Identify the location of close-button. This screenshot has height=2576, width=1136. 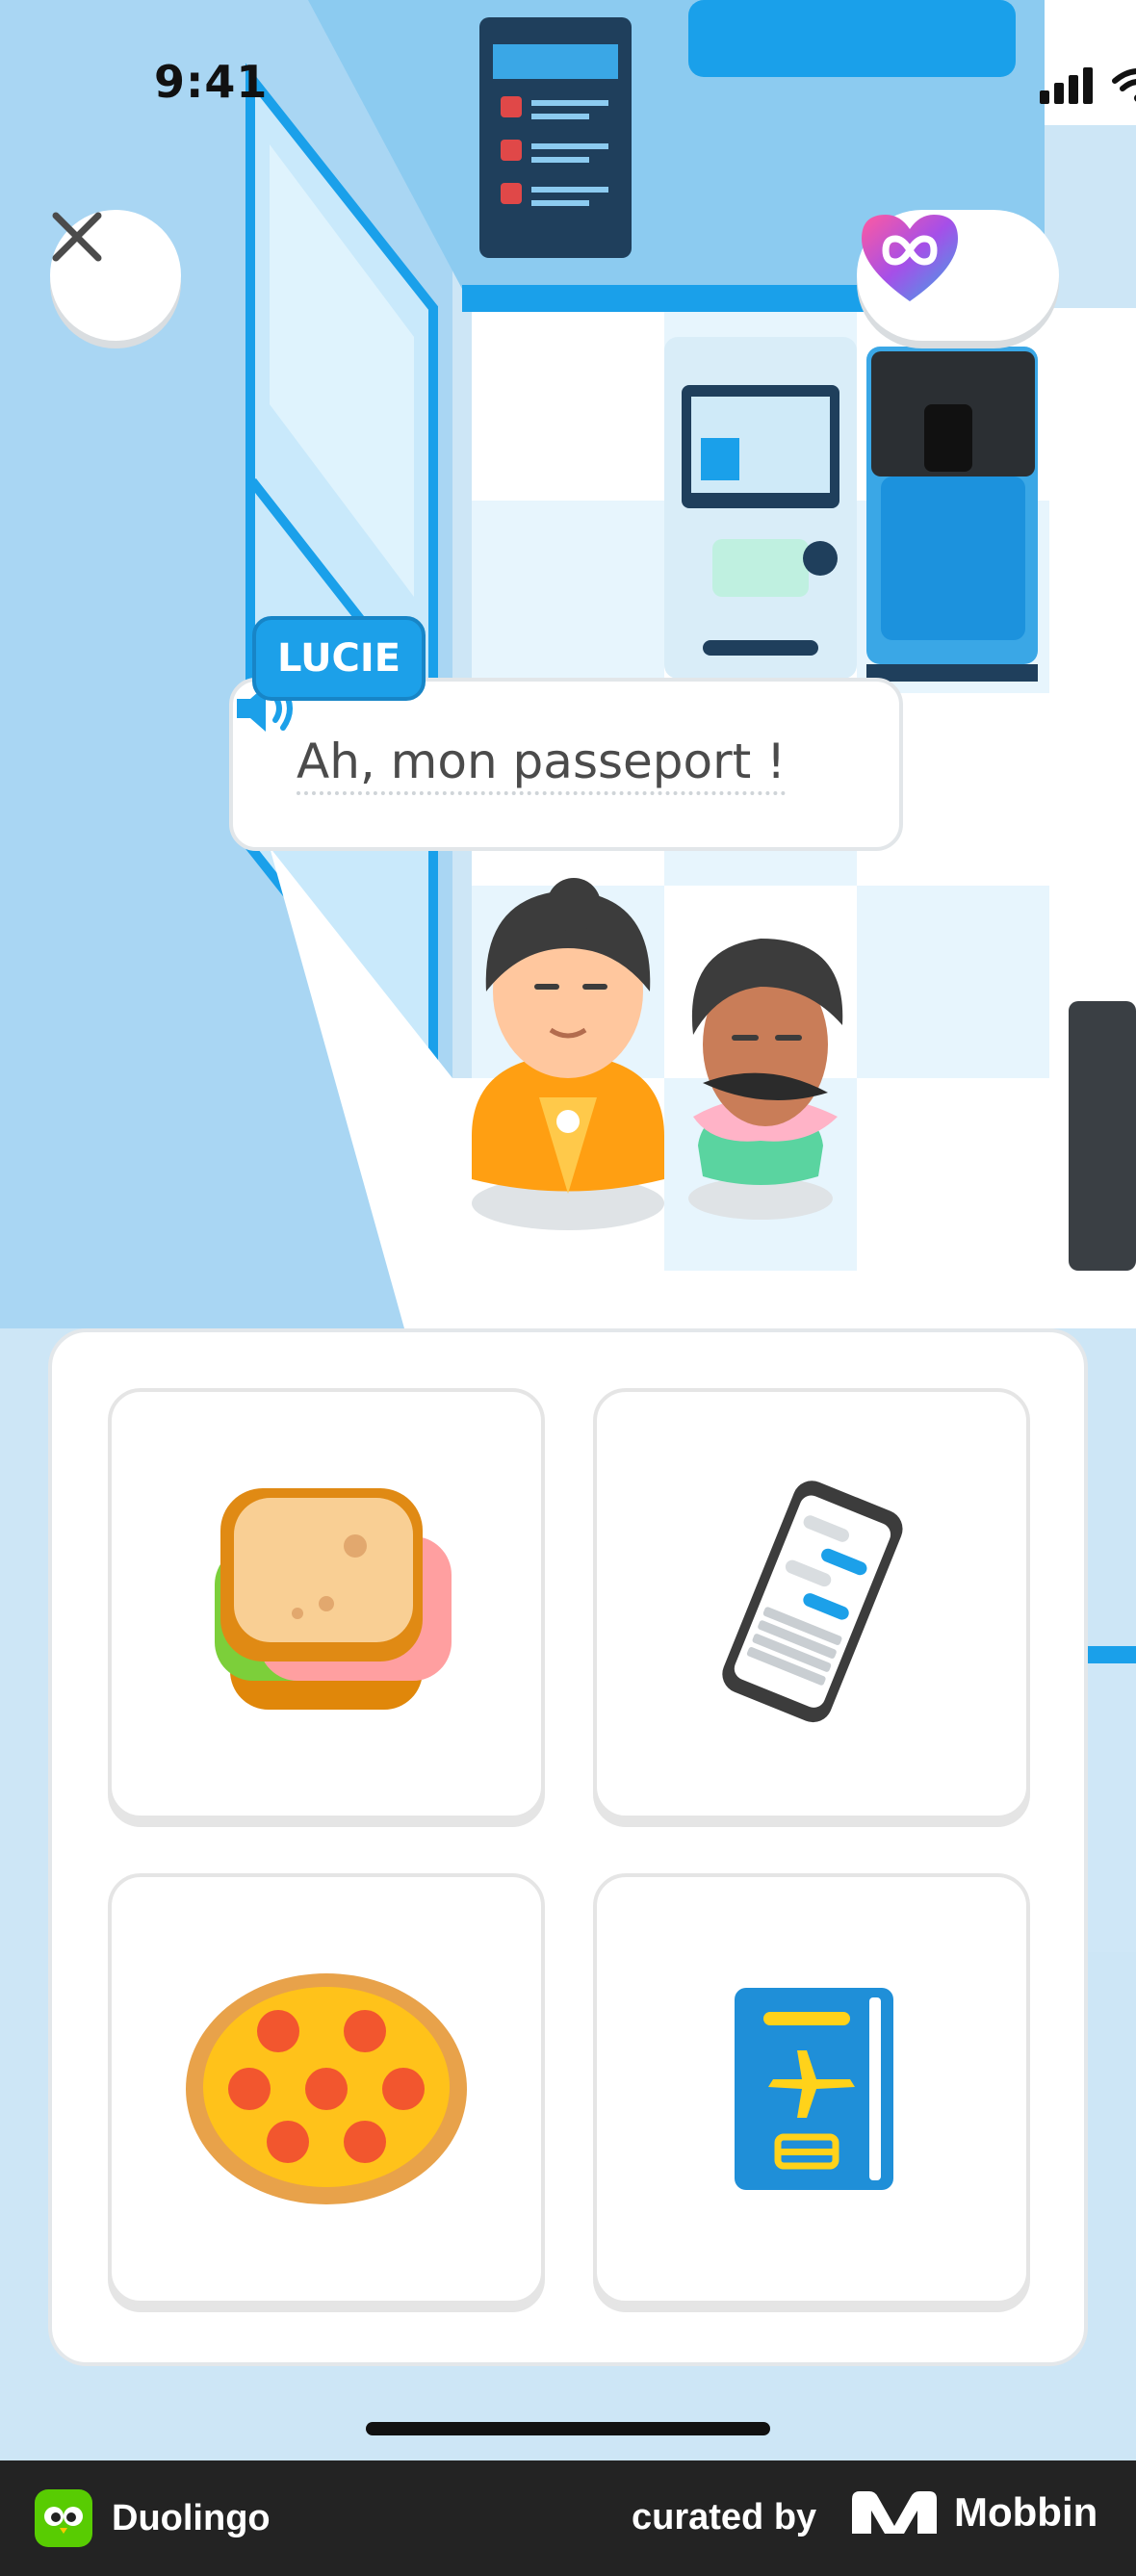
(115, 275).